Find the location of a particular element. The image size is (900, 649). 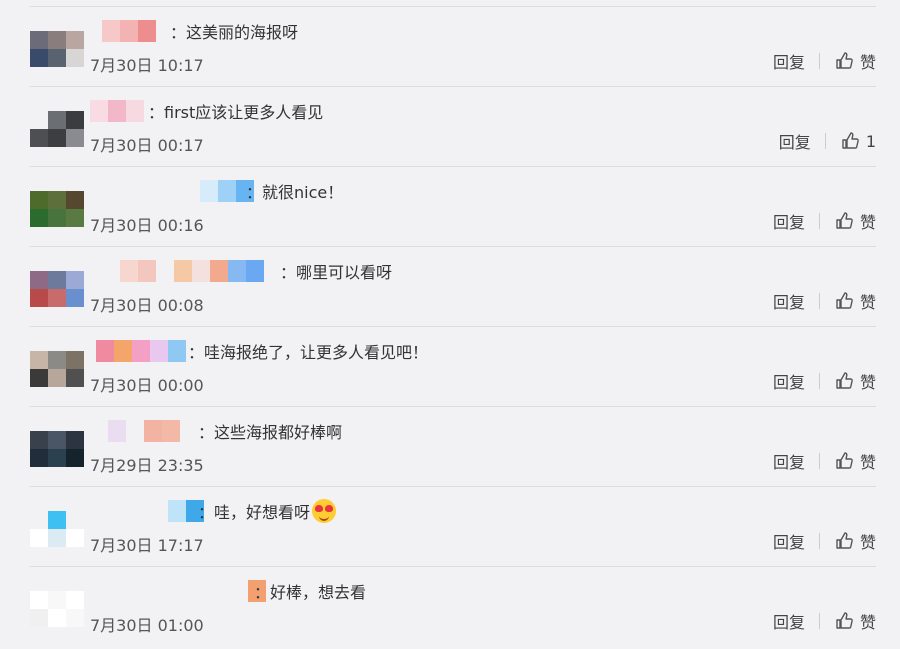

comment-item: ：这些海报都好棒啊 7月29日 23:35 回复 赞 is located at coordinates (453, 446).